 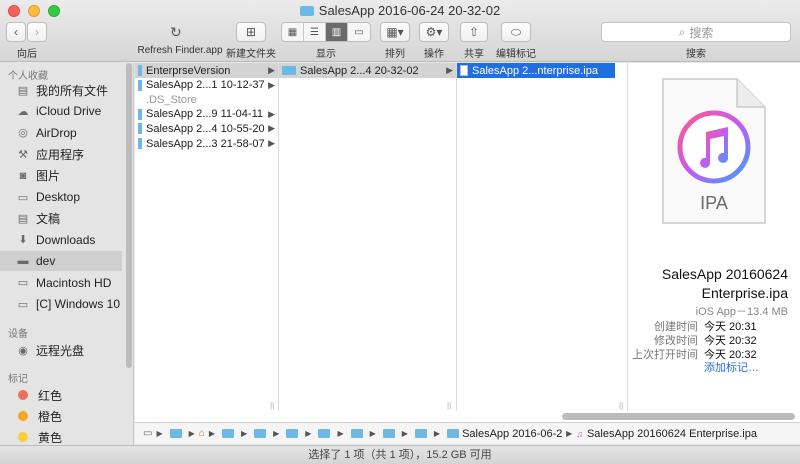 I want to click on view-mode-control: ▦ ☰ ▥ ▭, so click(x=326, y=32).